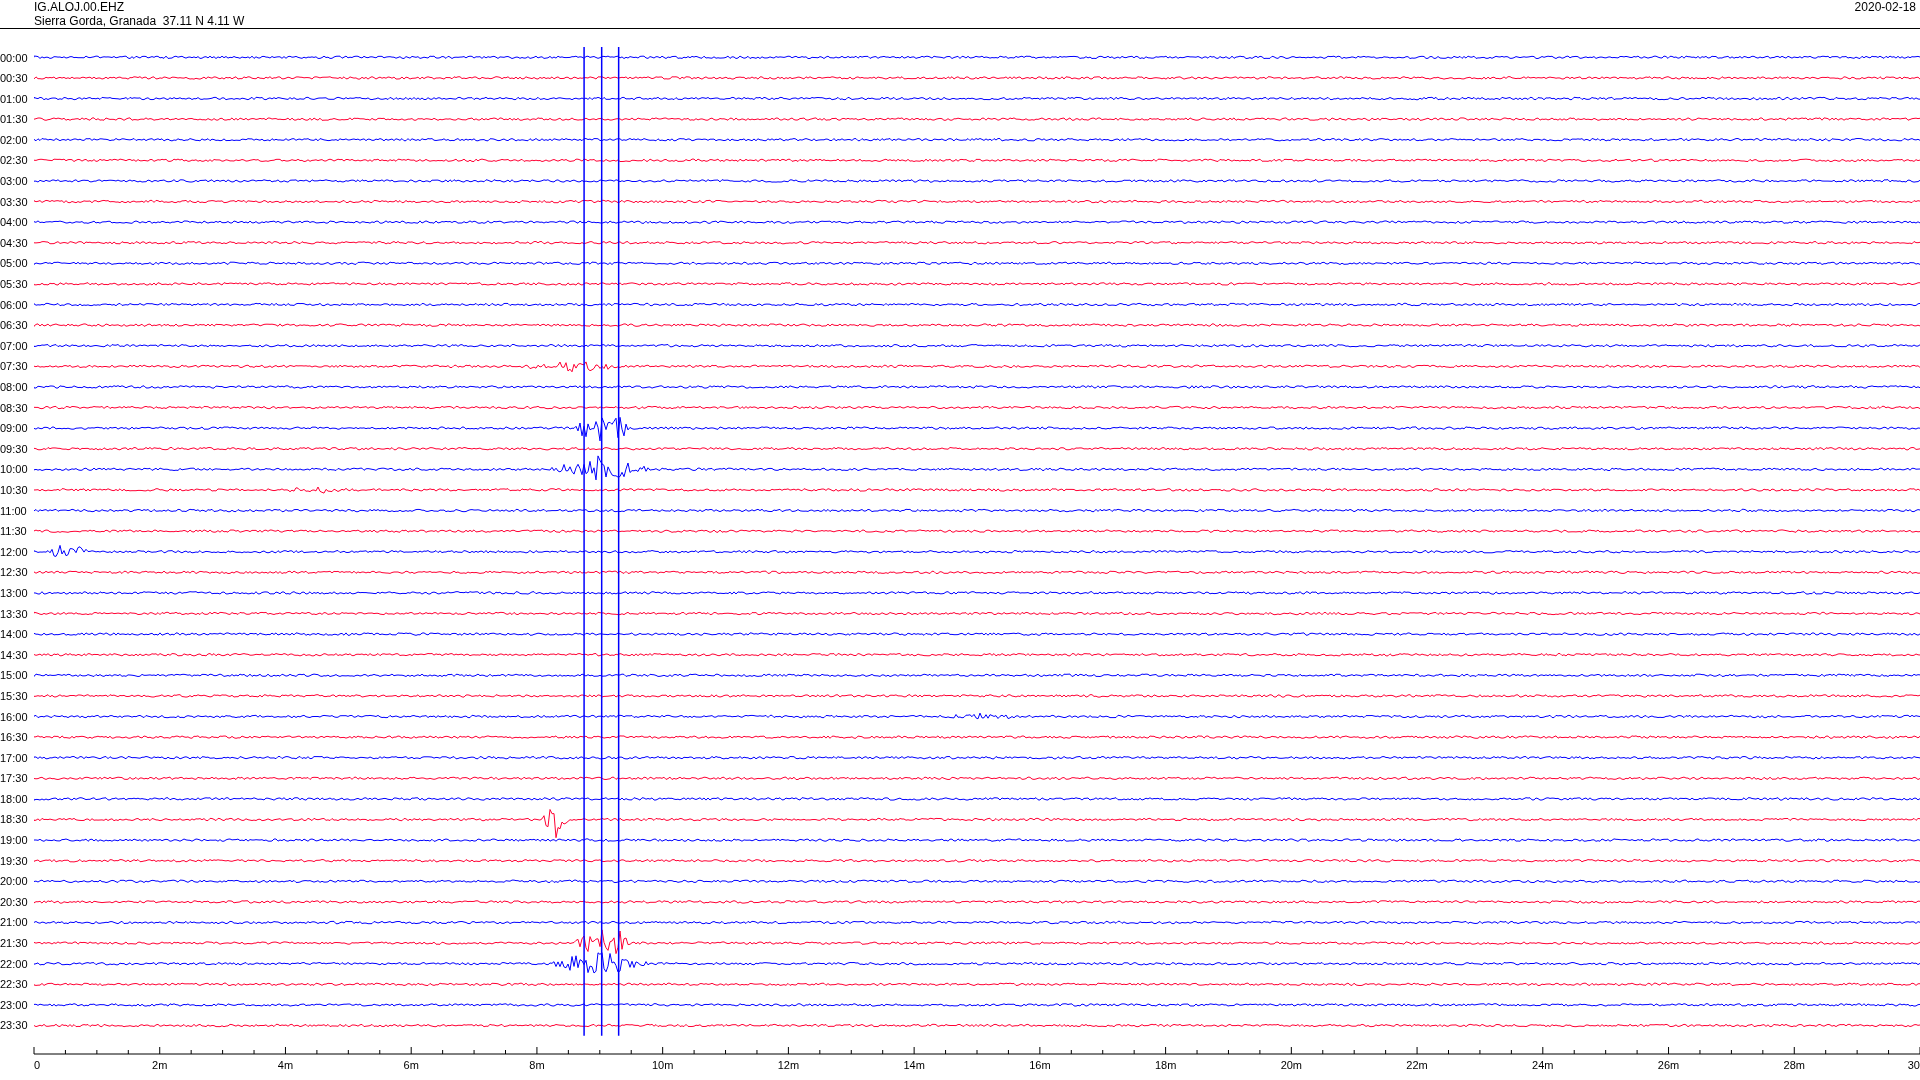  What do you see at coordinates (14, 242) in the screenshot?
I see `time-label: 04:30` at bounding box center [14, 242].